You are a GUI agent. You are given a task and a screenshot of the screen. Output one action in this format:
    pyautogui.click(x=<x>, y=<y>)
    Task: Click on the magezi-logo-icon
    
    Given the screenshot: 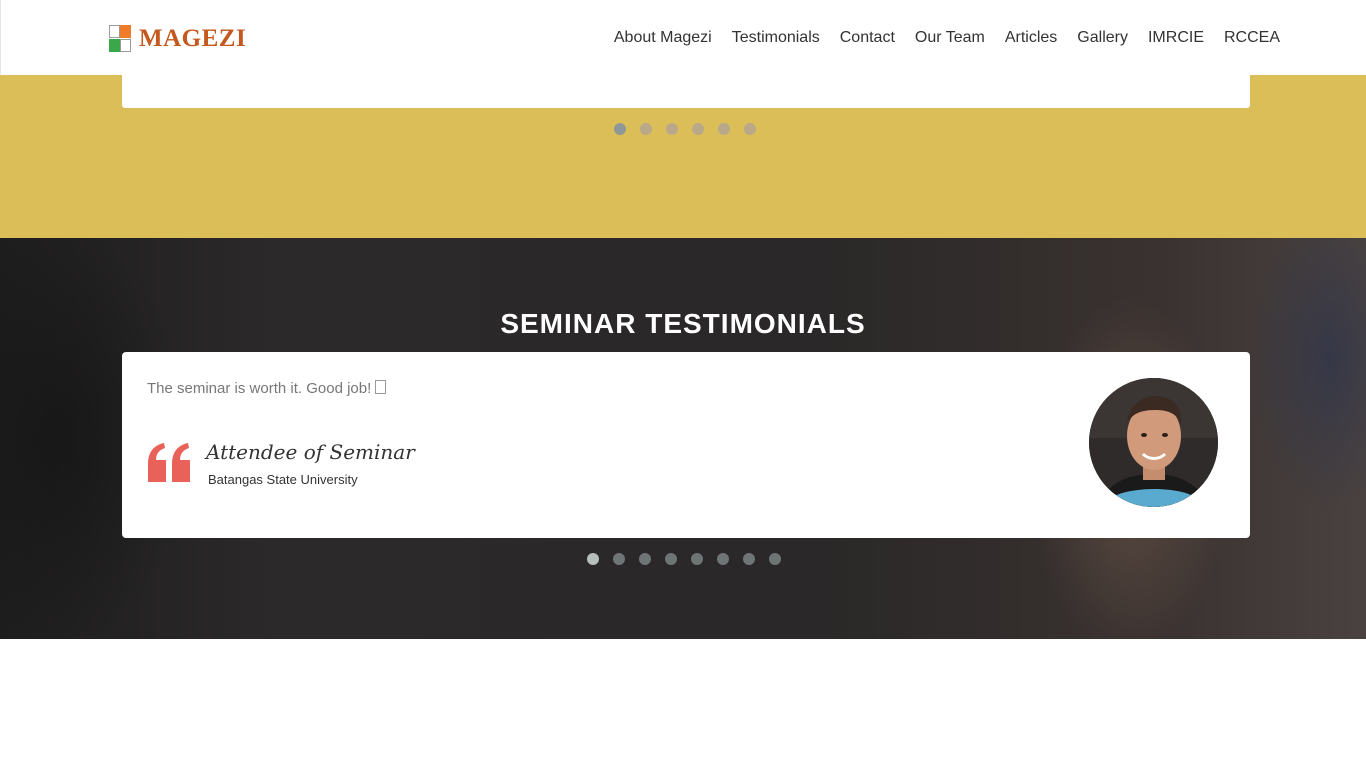 What is the action you would take?
    pyautogui.click(x=120, y=39)
    